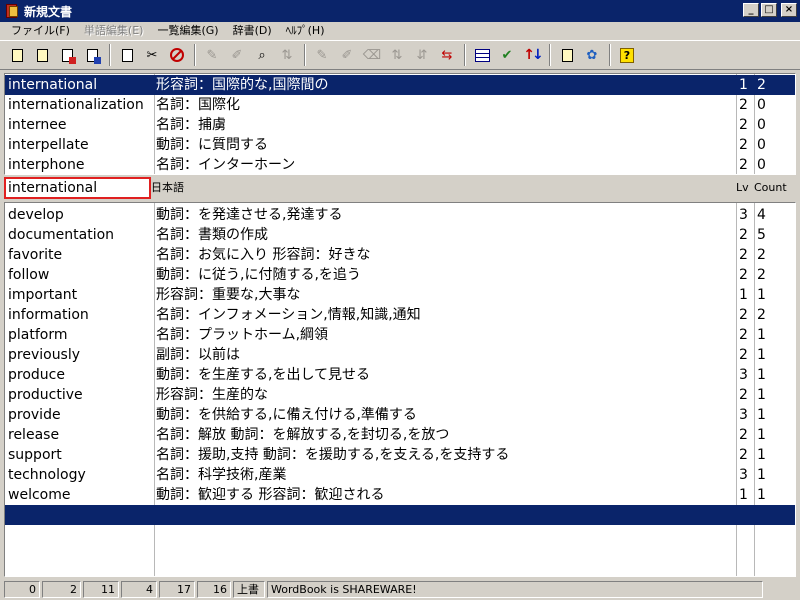 This screenshot has height=600, width=800. Describe the element at coordinates (40, 31) in the screenshot. I see `menu-file: ファイル(F)` at that location.